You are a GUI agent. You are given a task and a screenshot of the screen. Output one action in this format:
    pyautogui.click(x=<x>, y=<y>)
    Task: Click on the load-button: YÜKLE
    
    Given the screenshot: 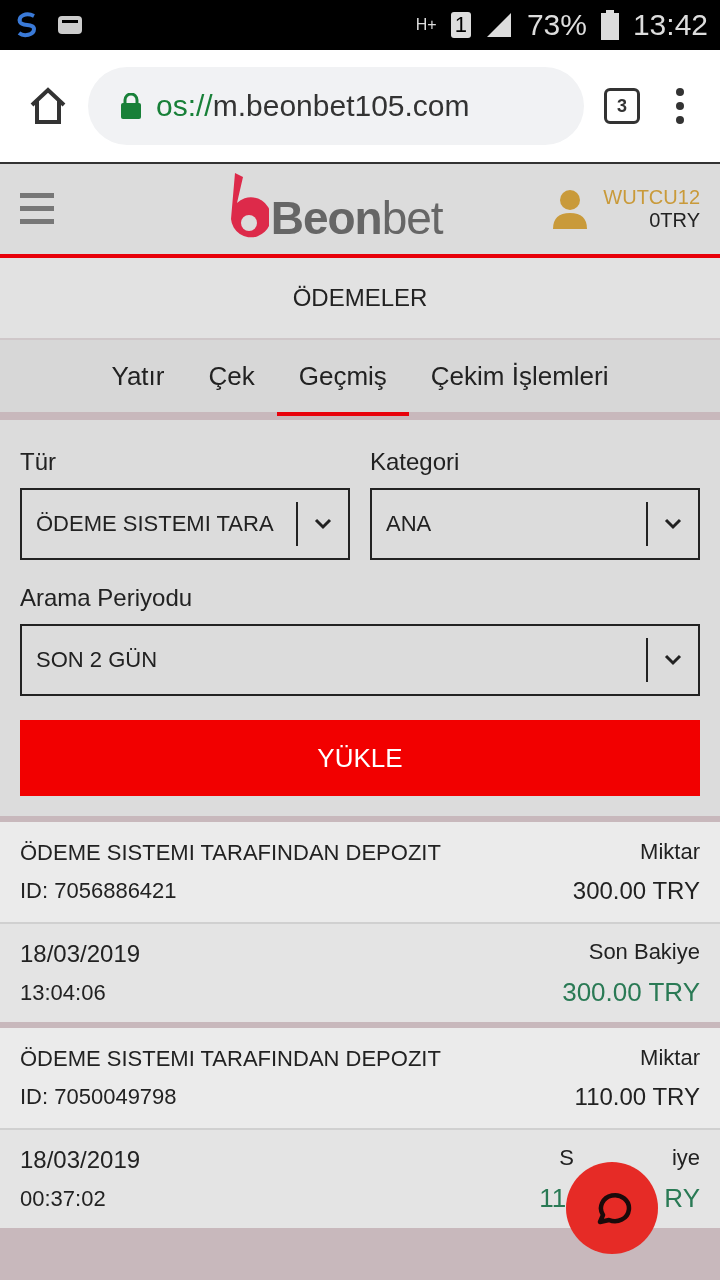 What is the action you would take?
    pyautogui.click(x=360, y=758)
    